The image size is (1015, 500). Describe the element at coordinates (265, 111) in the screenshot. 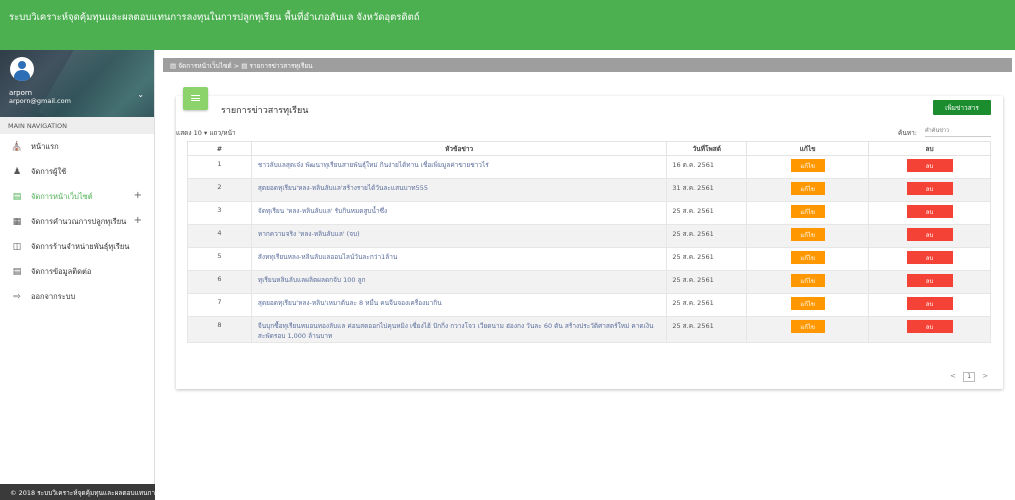

I see `page-title: รายการข่าวสารทุเรียน` at that location.